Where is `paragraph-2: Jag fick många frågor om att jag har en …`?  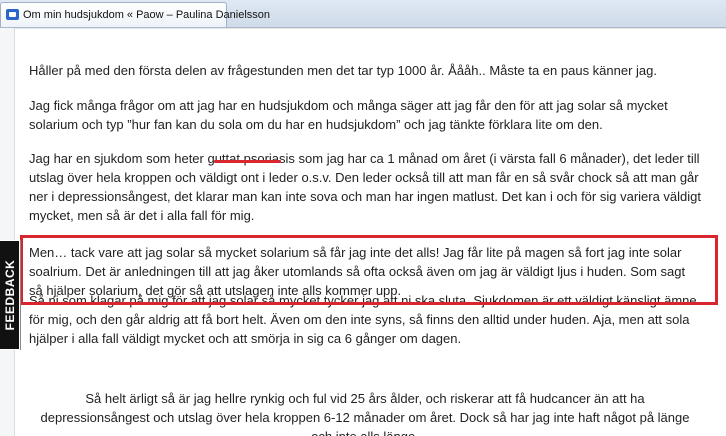
paragraph-2: Jag fick många frågor om att jag har en … is located at coordinates (348, 115).